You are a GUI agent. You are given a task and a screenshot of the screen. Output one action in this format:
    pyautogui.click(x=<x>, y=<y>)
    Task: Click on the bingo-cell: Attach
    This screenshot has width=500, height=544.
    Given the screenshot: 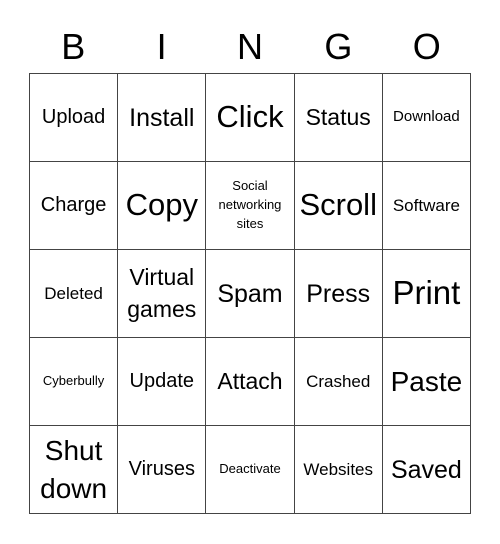 What is the action you would take?
    pyautogui.click(x=250, y=382)
    